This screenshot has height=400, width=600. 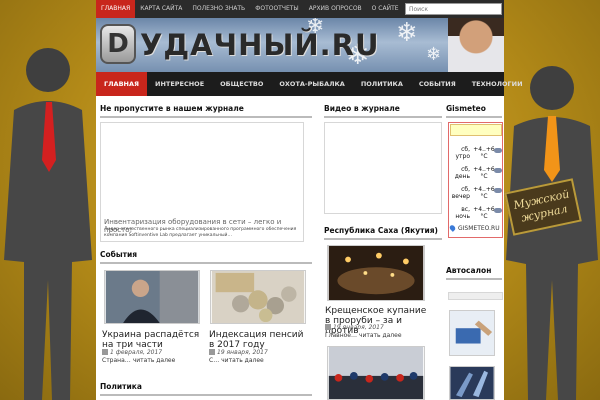 What do you see at coordinates (475, 296) in the screenshot?
I see `autosalon-bar` at bounding box center [475, 296].